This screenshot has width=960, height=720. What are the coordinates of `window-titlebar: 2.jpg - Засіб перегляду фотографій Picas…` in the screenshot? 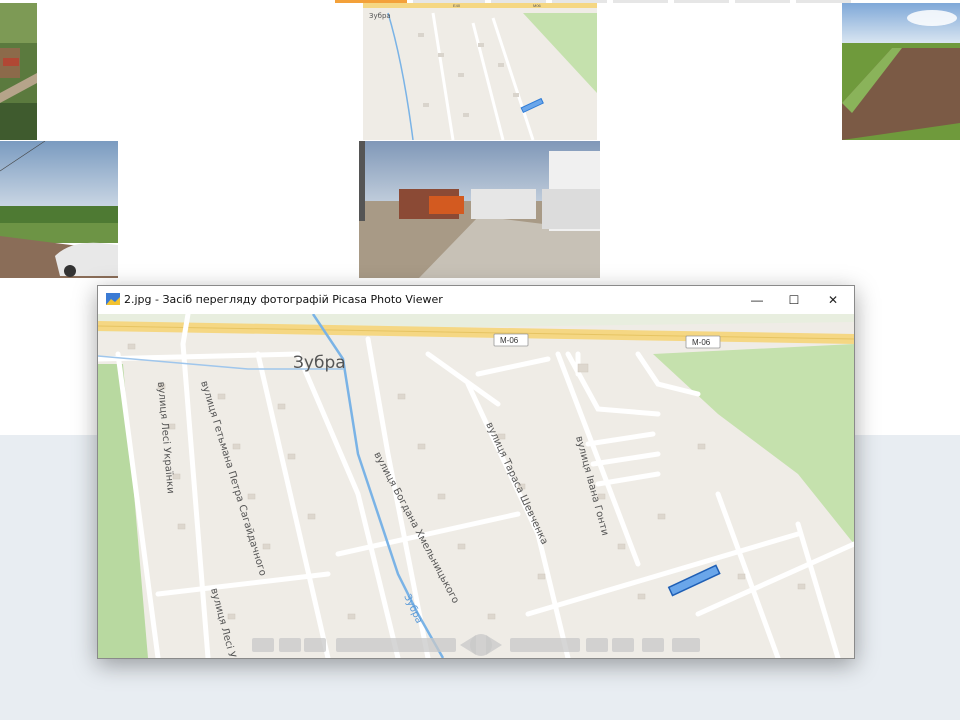 It's located at (476, 300).